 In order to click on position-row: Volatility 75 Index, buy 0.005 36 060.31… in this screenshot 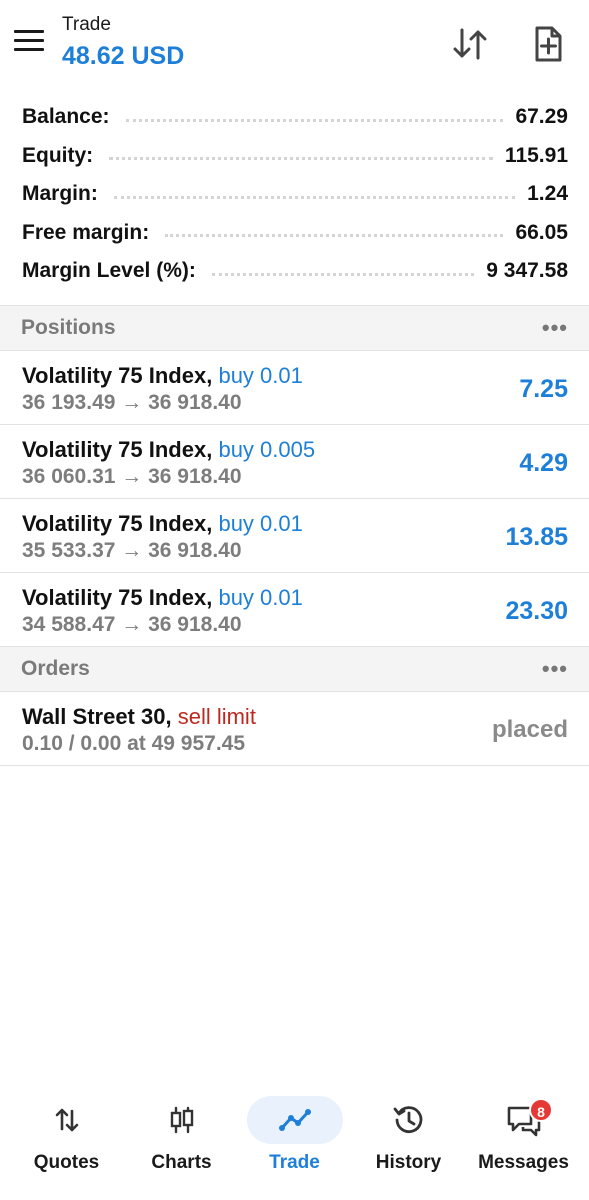, I will do `click(294, 462)`.